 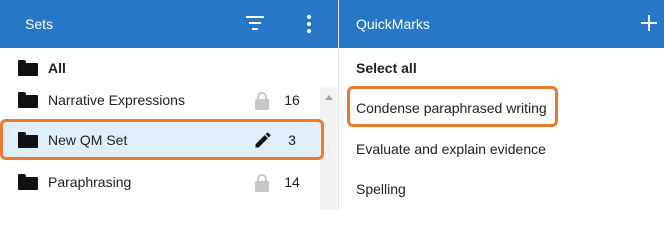 I want to click on set-item-count: 16, so click(x=292, y=100).